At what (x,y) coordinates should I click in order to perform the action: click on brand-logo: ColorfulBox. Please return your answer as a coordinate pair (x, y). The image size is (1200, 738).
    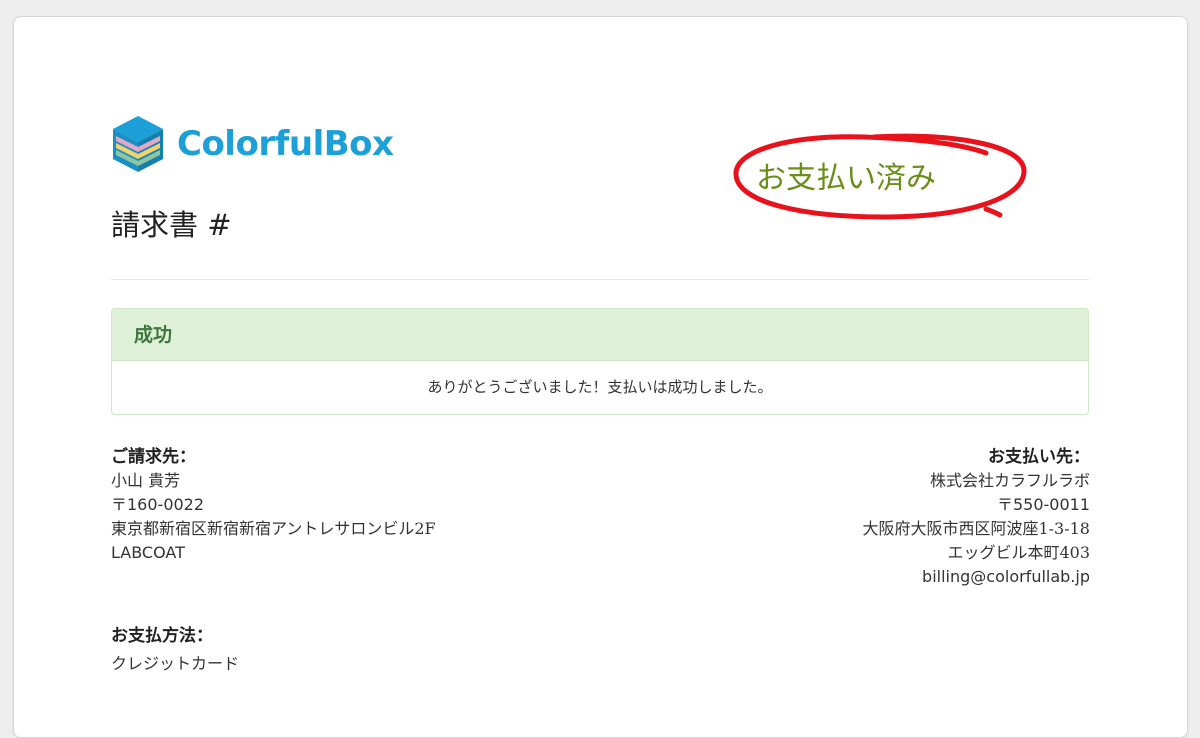
    Looking at the image, I should click on (252, 144).